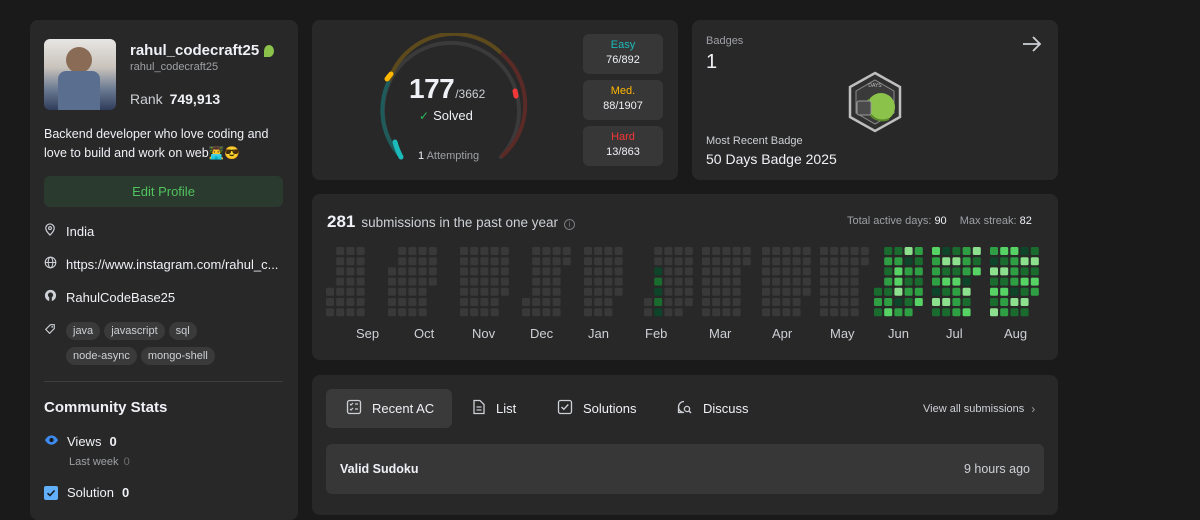  What do you see at coordinates (1032, 46) in the screenshot?
I see `arrow-right-icon` at bounding box center [1032, 46].